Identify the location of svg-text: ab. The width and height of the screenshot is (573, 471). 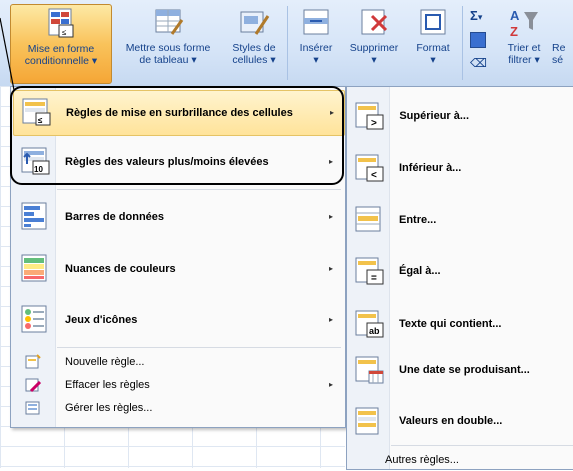
(374, 331).